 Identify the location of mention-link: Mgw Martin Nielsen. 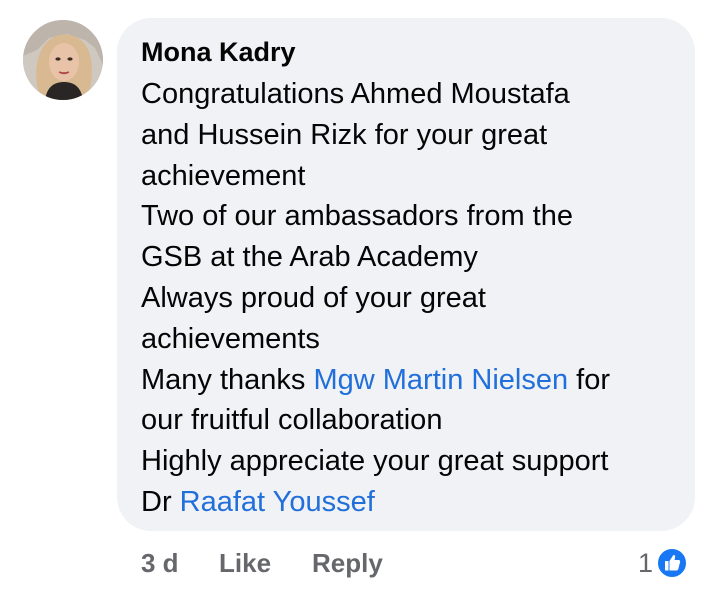
(440, 380).